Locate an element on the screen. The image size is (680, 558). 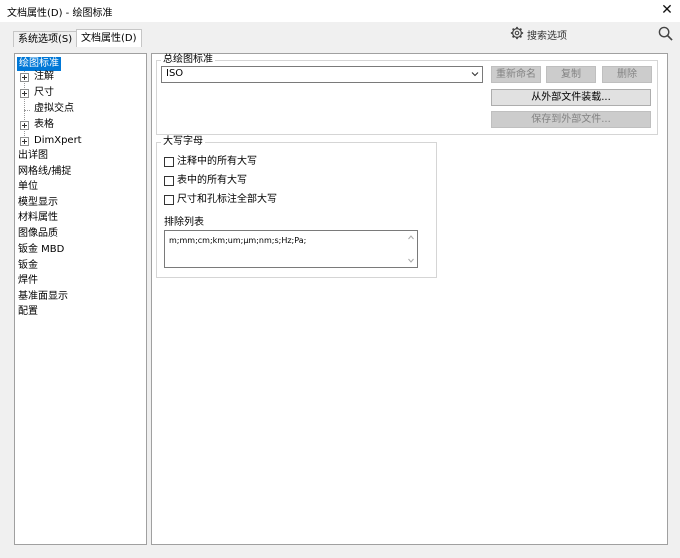
delete-button: 删除 is located at coordinates (627, 74).